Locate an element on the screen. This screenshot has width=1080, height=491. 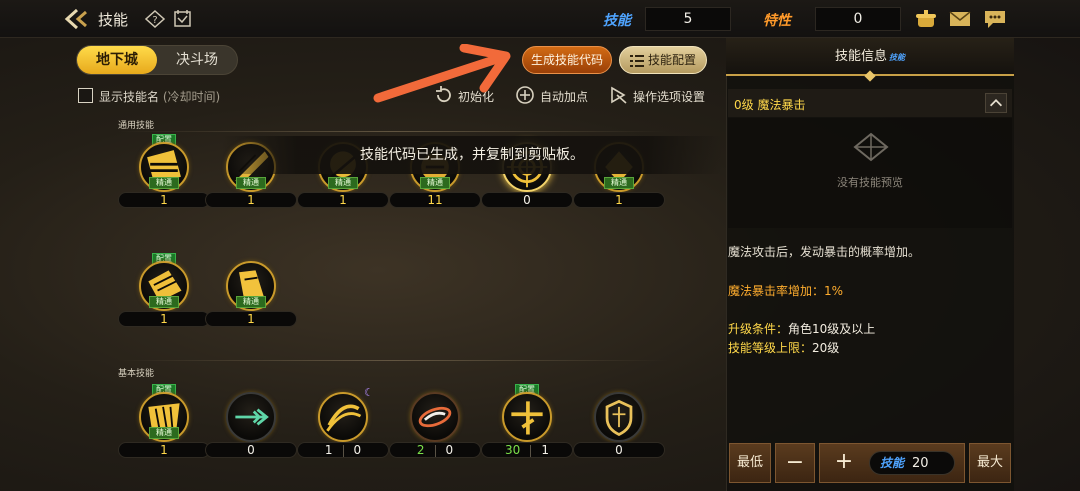
skill-level-pair: 30 1 is located at coordinates (527, 450).